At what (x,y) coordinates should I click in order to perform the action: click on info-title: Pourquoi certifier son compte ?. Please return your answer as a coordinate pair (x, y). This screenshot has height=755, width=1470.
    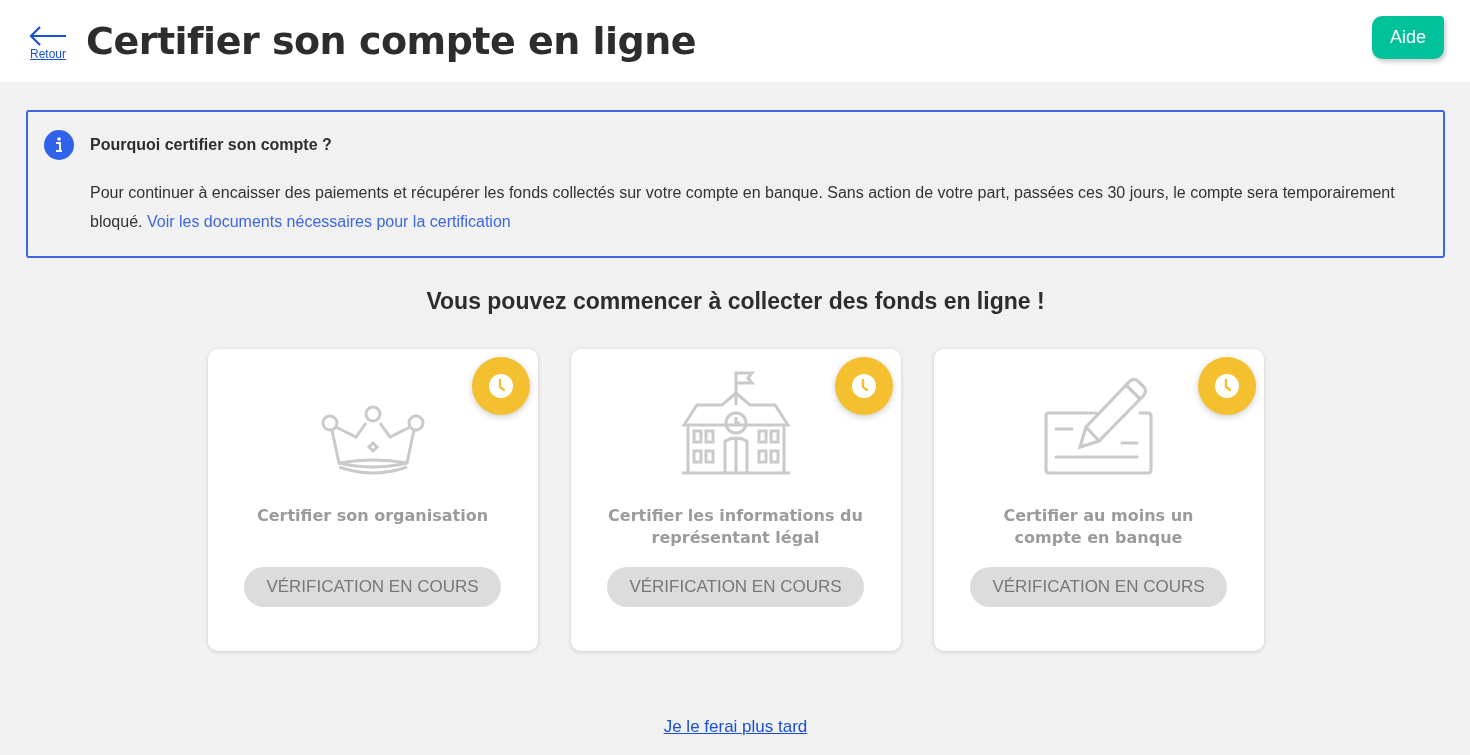
    Looking at the image, I should click on (211, 145).